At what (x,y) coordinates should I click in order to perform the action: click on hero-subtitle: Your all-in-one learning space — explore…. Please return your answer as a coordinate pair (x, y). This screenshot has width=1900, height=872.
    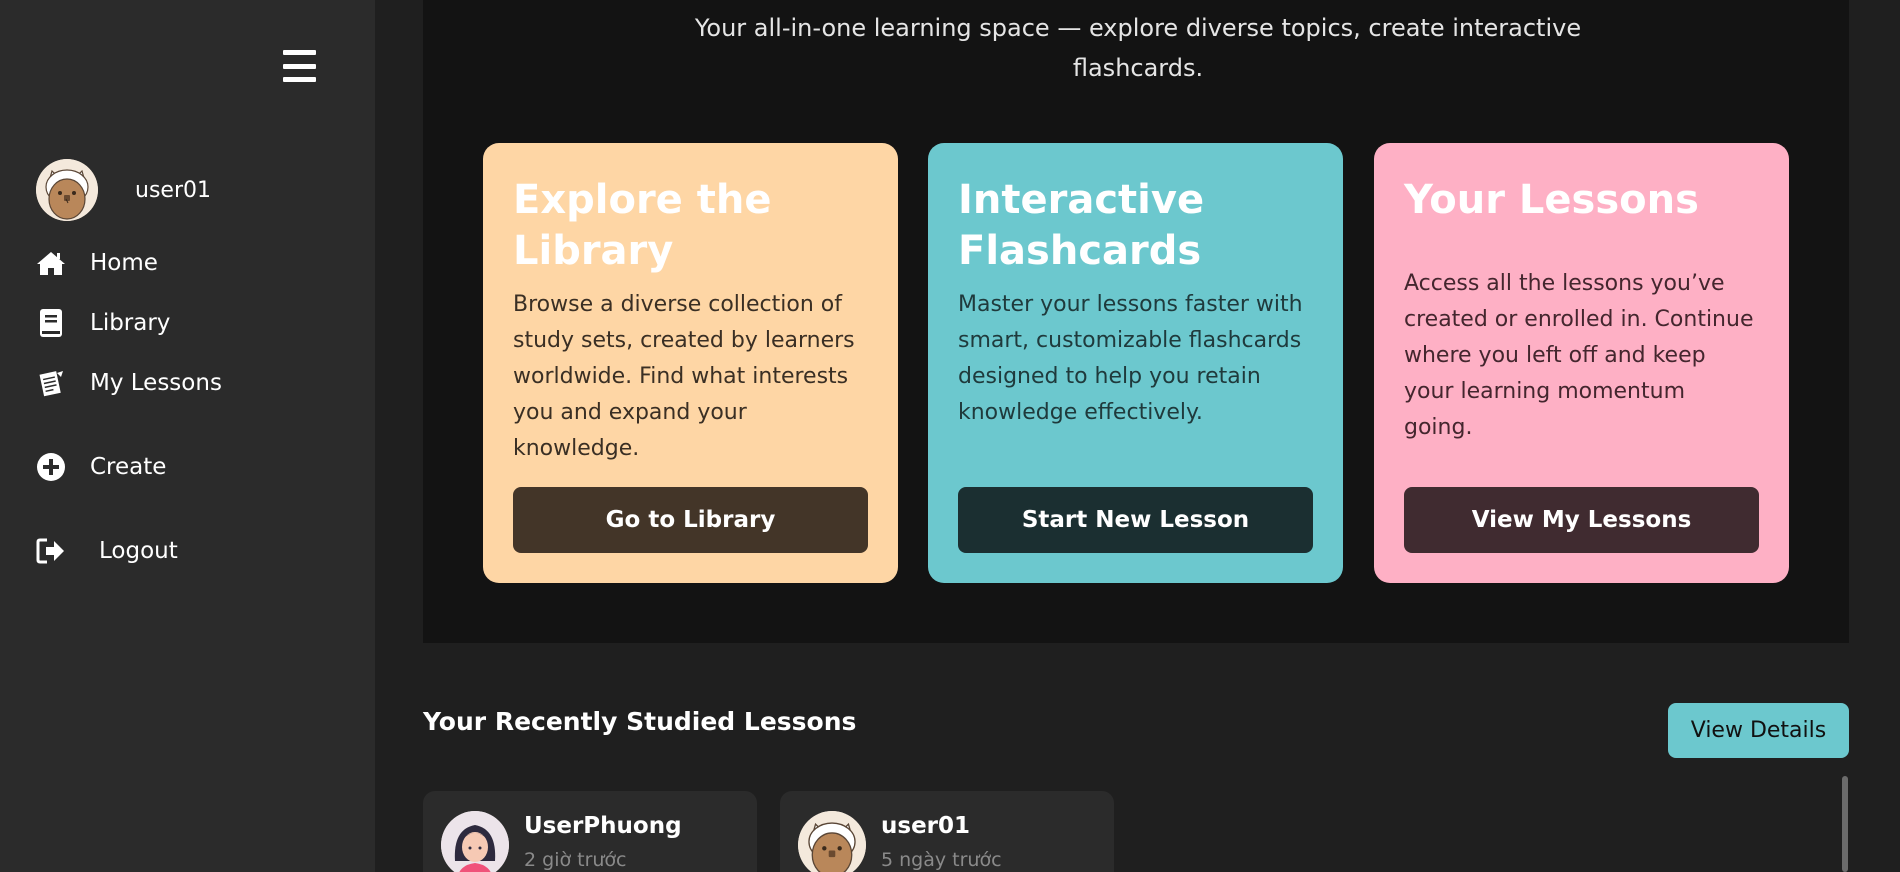
    Looking at the image, I should click on (1138, 48).